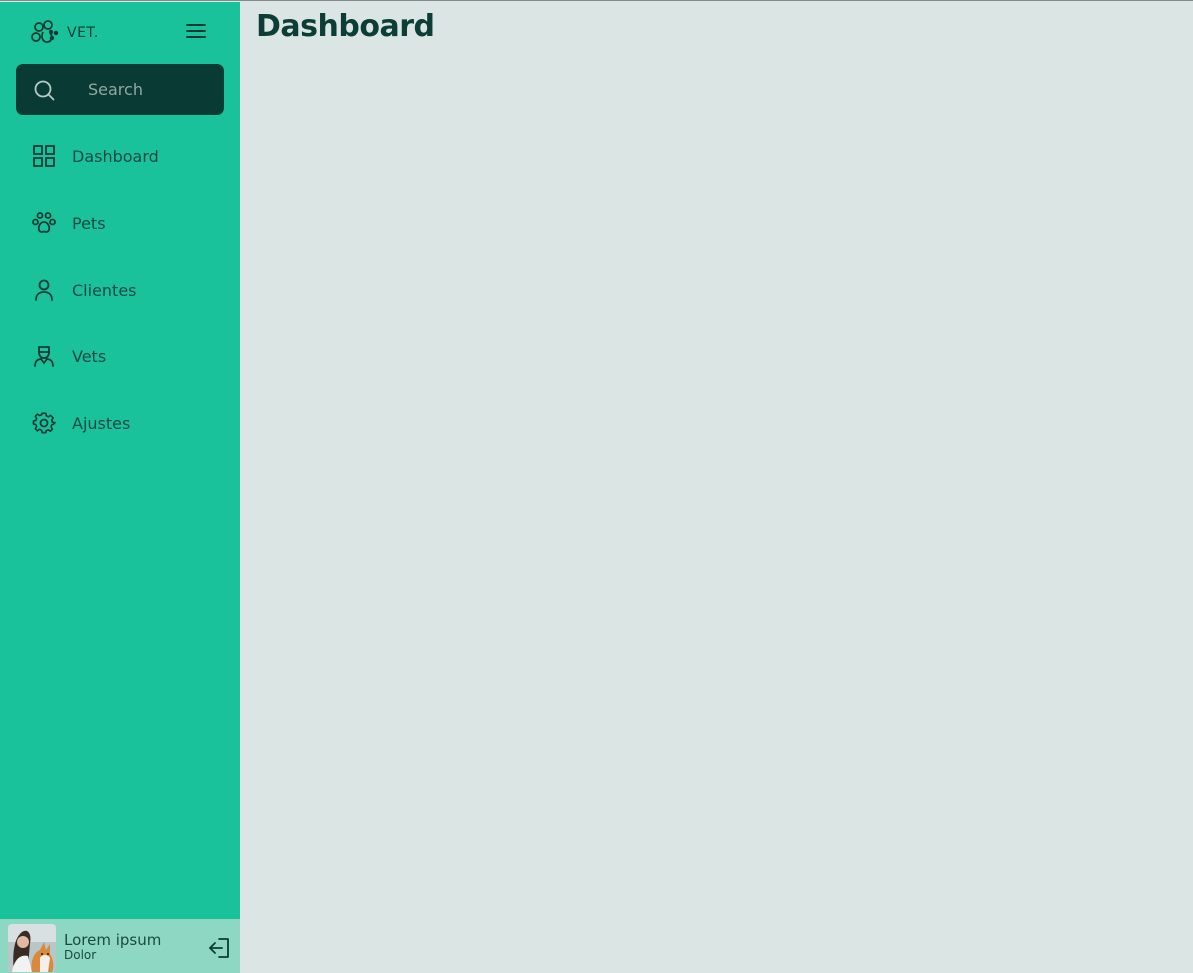 The image size is (1193, 973). I want to click on sidebar-item-ajustes: Ajustes, so click(120, 423).